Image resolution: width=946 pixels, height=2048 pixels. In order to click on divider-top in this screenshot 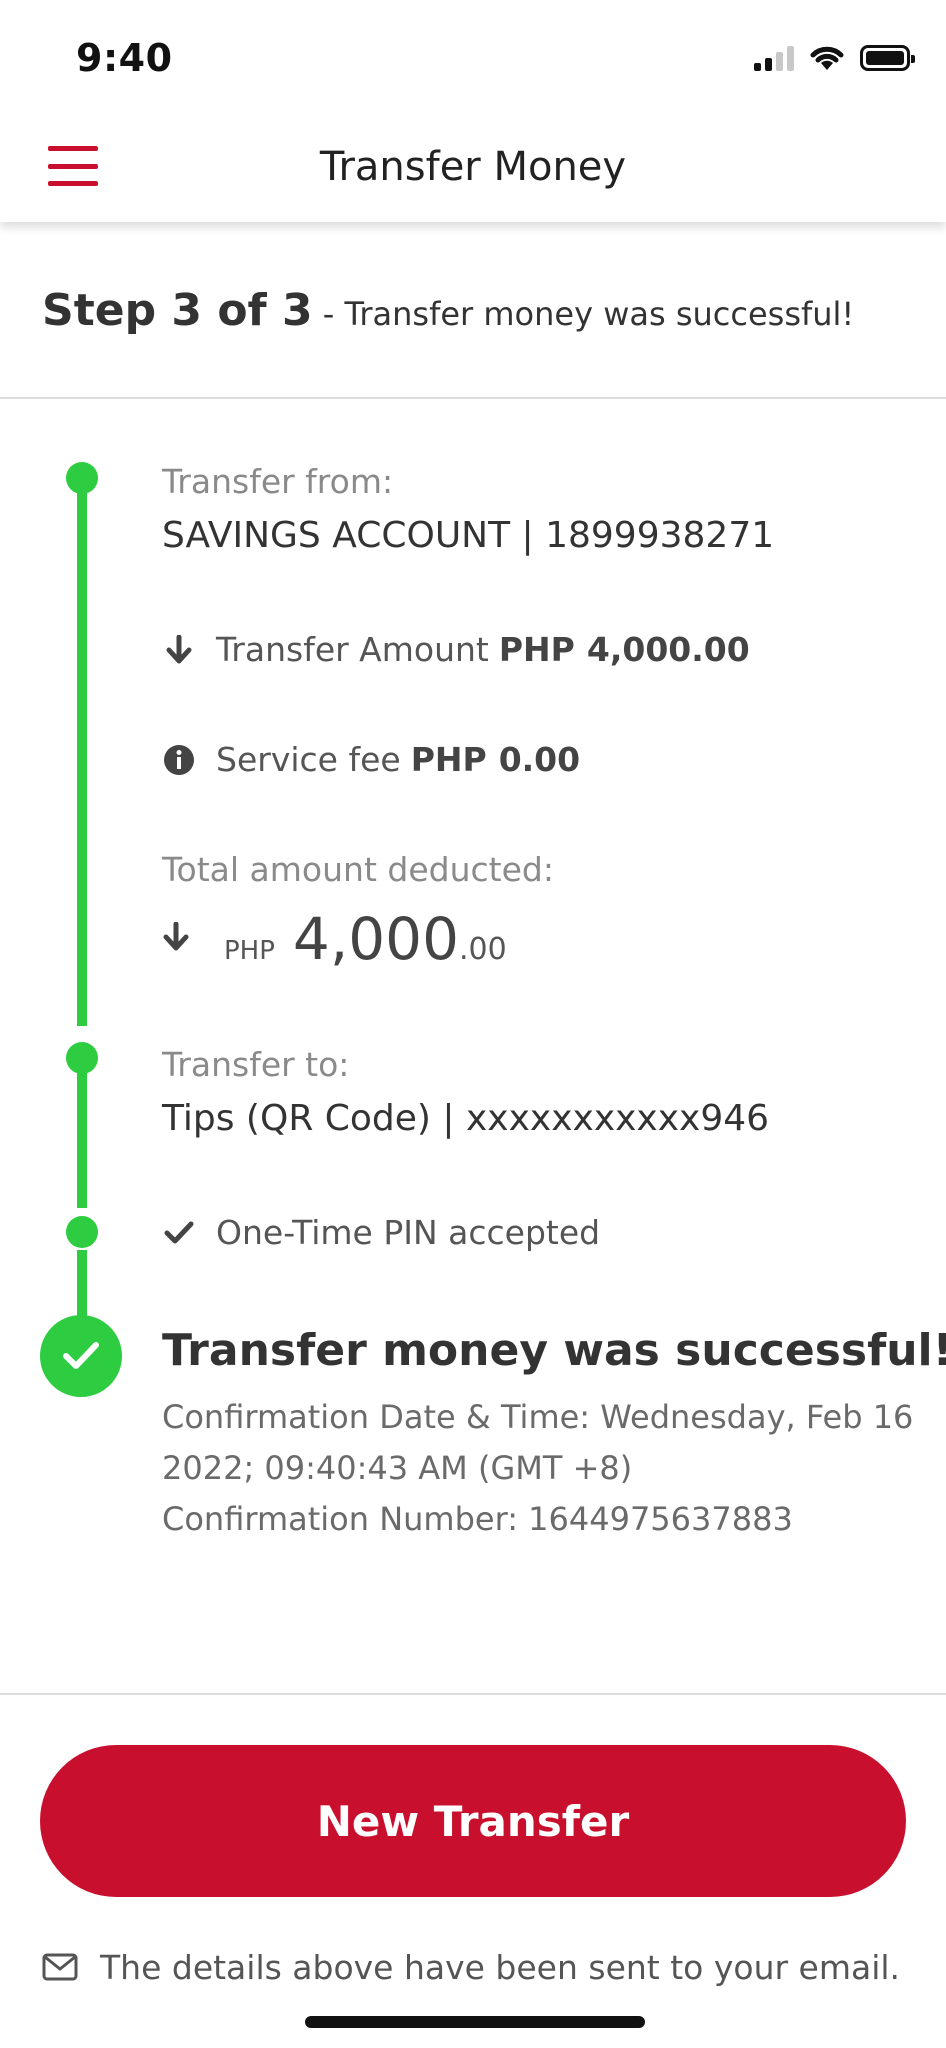, I will do `click(473, 398)`.